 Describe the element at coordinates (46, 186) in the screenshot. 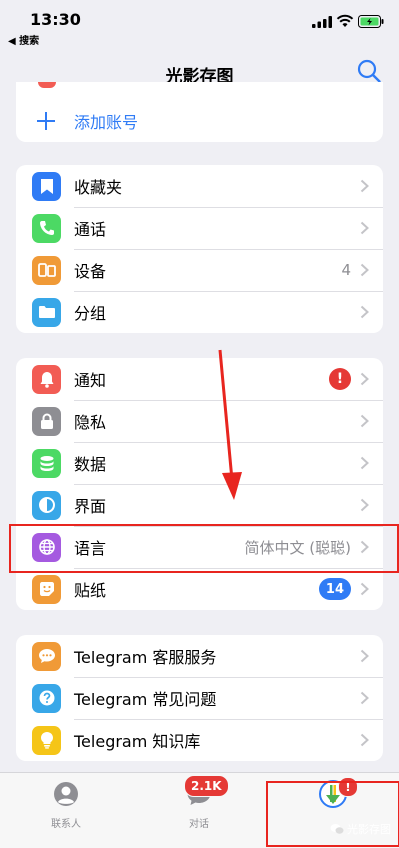

I see `bookmark-icon` at that location.